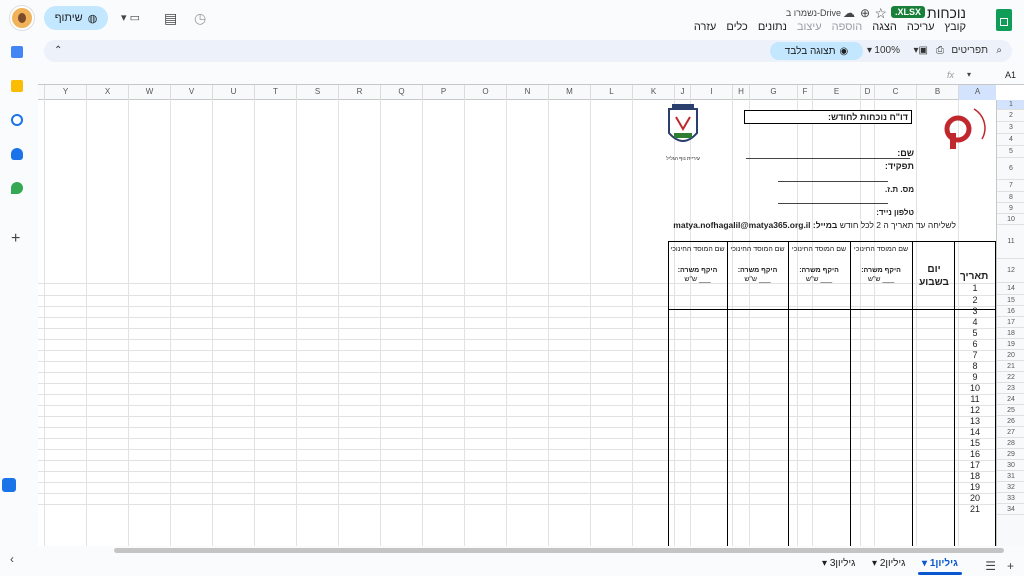  I want to click on paint-format-icon: ▾▣, so click(921, 50).